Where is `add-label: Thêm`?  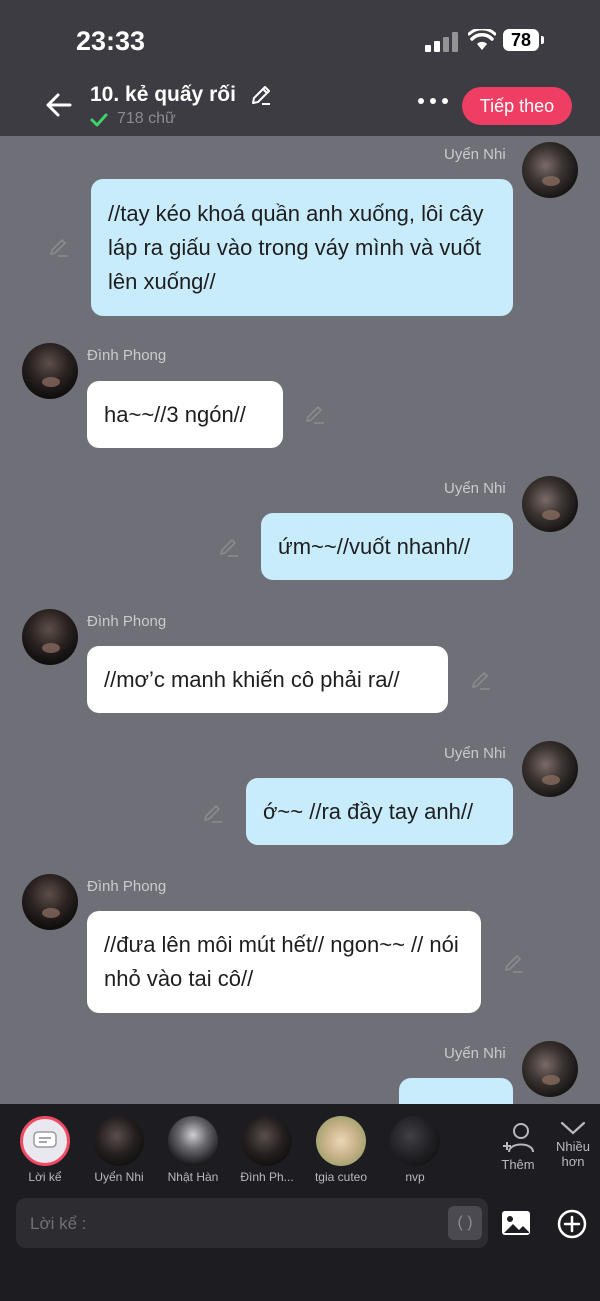
add-label: Thêm is located at coordinates (518, 1164).